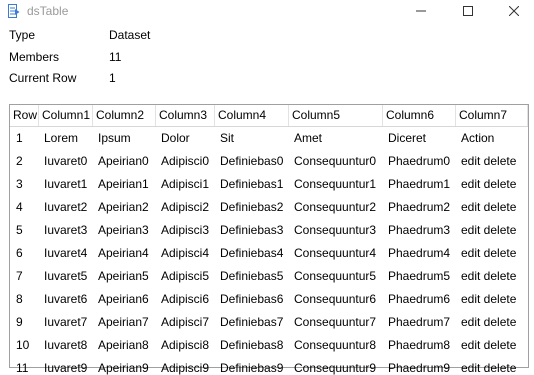  What do you see at coordinates (185, 230) in the screenshot?
I see `table-cell: Adipisci3` at bounding box center [185, 230].